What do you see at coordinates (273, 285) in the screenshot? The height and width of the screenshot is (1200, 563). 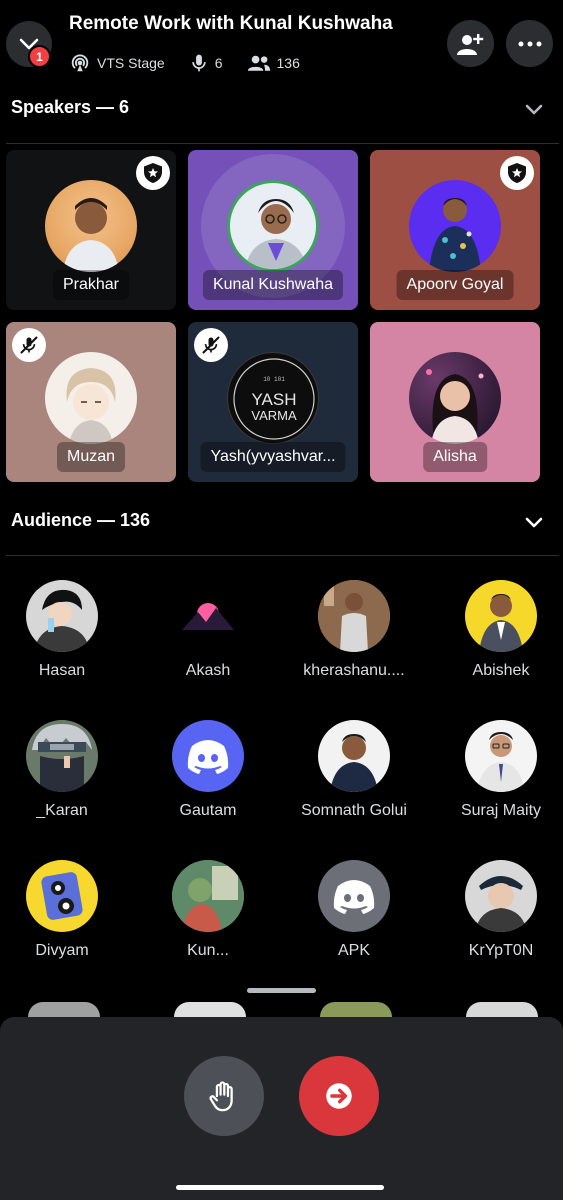 I see `speaker-name: Kunal Kushwaha` at bounding box center [273, 285].